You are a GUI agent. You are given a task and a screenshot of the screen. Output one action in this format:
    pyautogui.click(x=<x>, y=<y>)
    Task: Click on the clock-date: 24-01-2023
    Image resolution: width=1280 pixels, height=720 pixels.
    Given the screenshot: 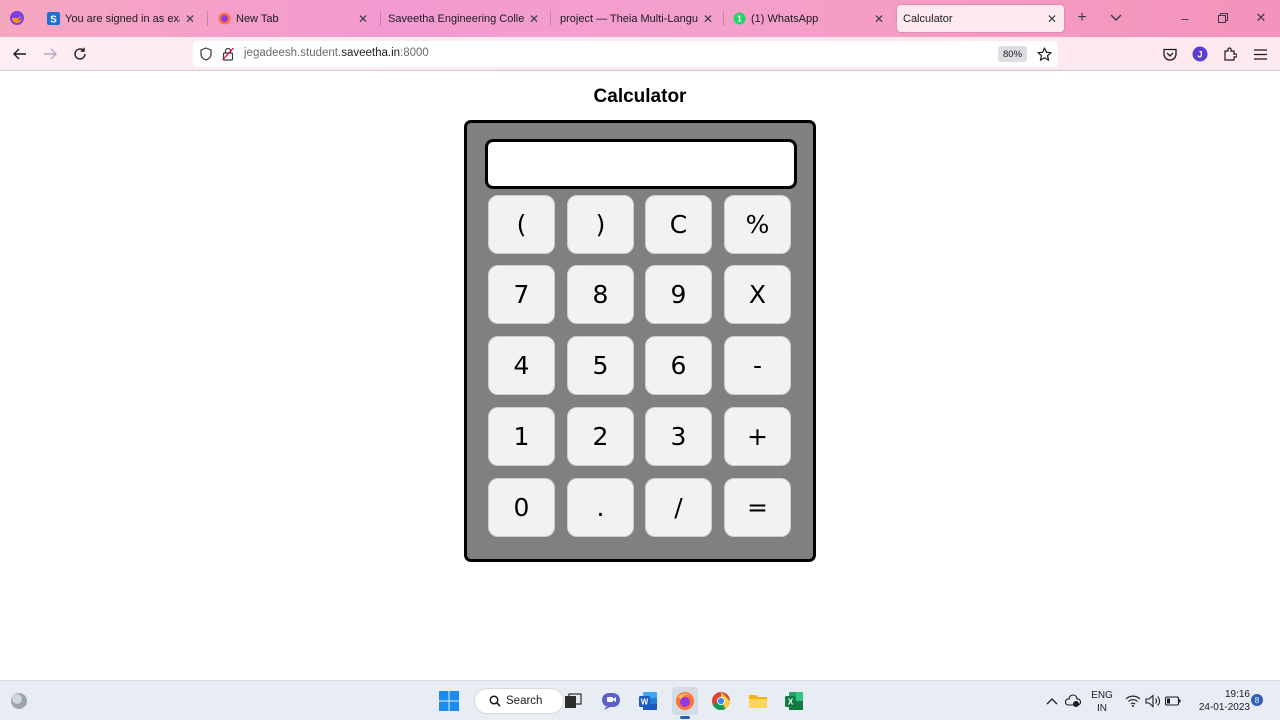 What is the action you would take?
    pyautogui.click(x=1224, y=707)
    